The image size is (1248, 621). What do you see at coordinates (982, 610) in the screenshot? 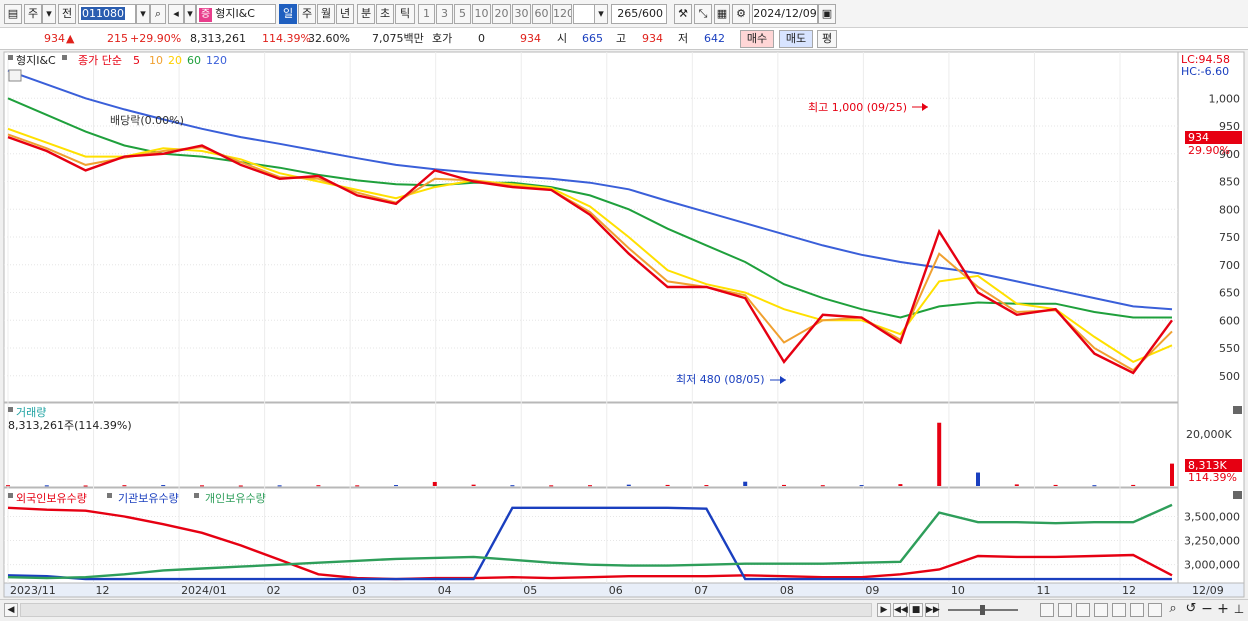
I see `zoom-slider-handle` at bounding box center [982, 610].